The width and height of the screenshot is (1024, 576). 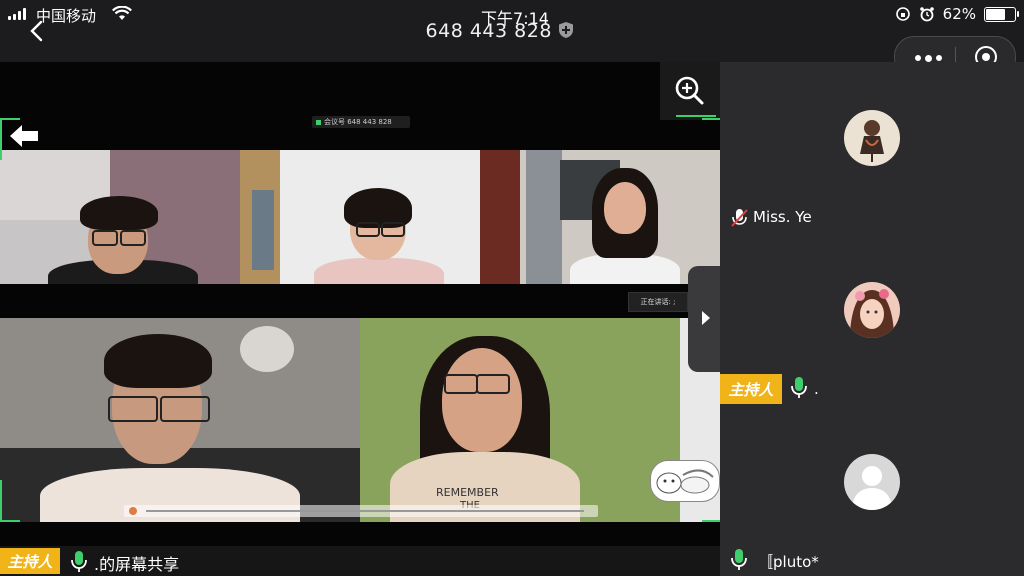 What do you see at coordinates (566, 30) in the screenshot?
I see `shield-icon` at bounding box center [566, 30].